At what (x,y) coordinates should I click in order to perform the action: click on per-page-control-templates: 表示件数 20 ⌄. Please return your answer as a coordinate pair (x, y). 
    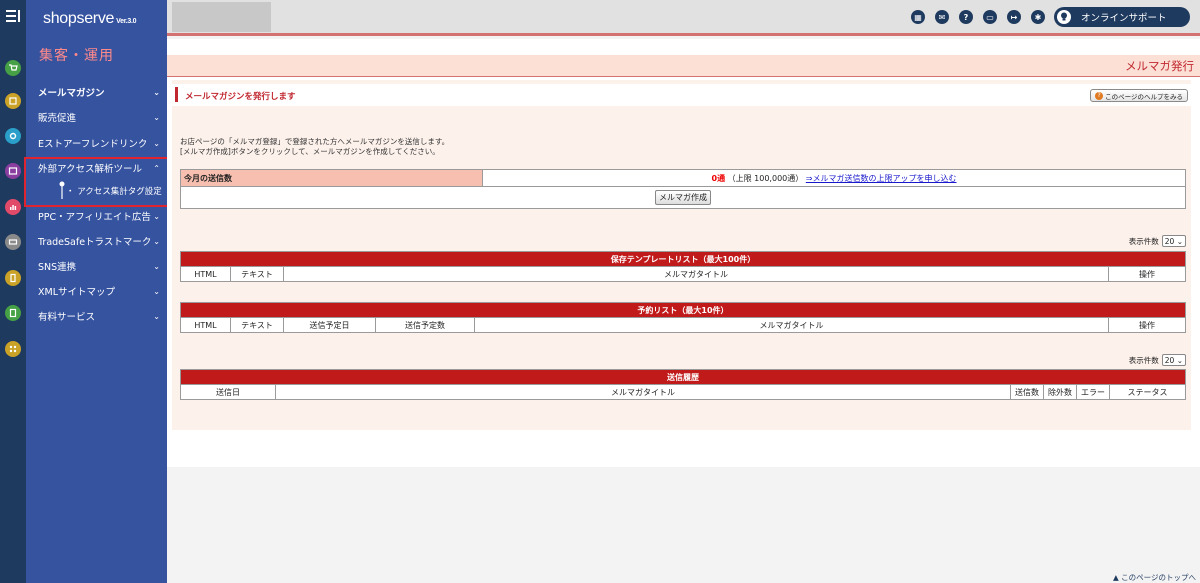
    Looking at the image, I should click on (1157, 241).